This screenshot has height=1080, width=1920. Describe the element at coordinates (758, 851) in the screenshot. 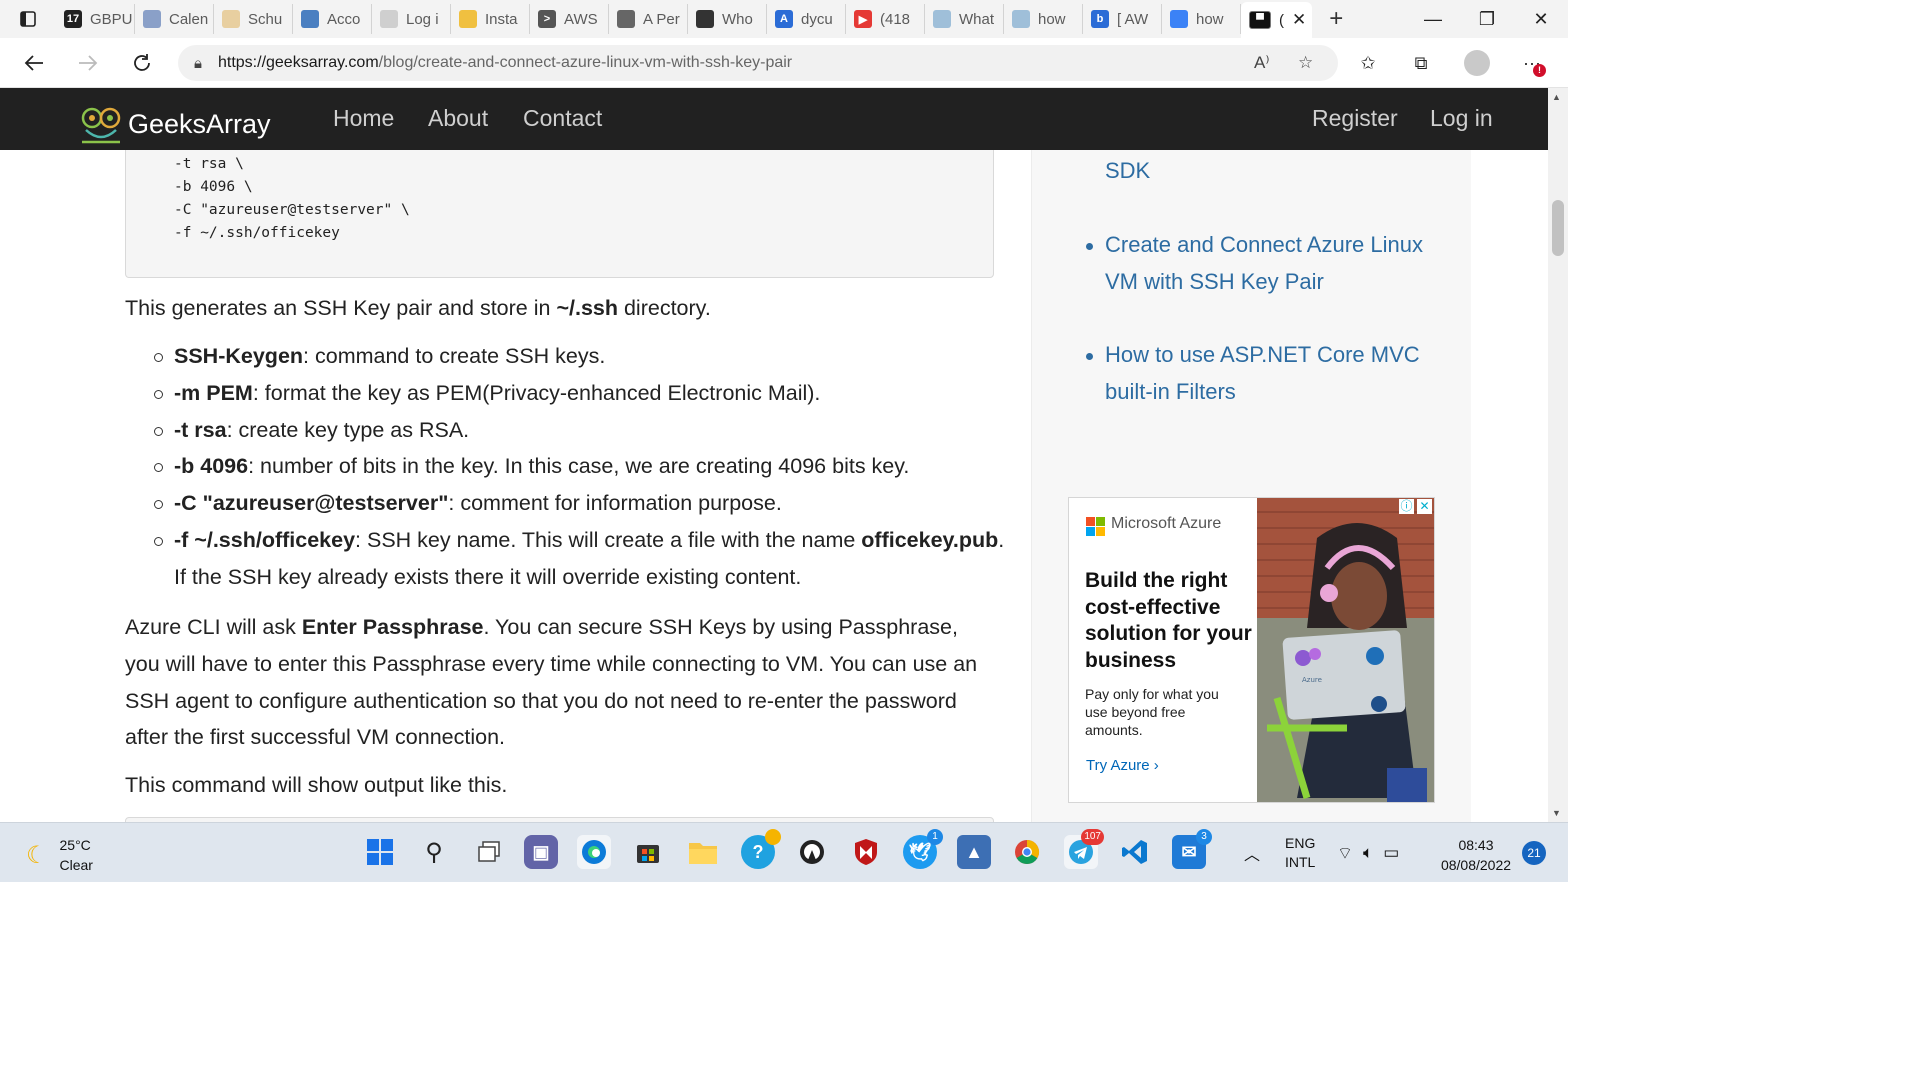

I see `help-icon: ?` at that location.